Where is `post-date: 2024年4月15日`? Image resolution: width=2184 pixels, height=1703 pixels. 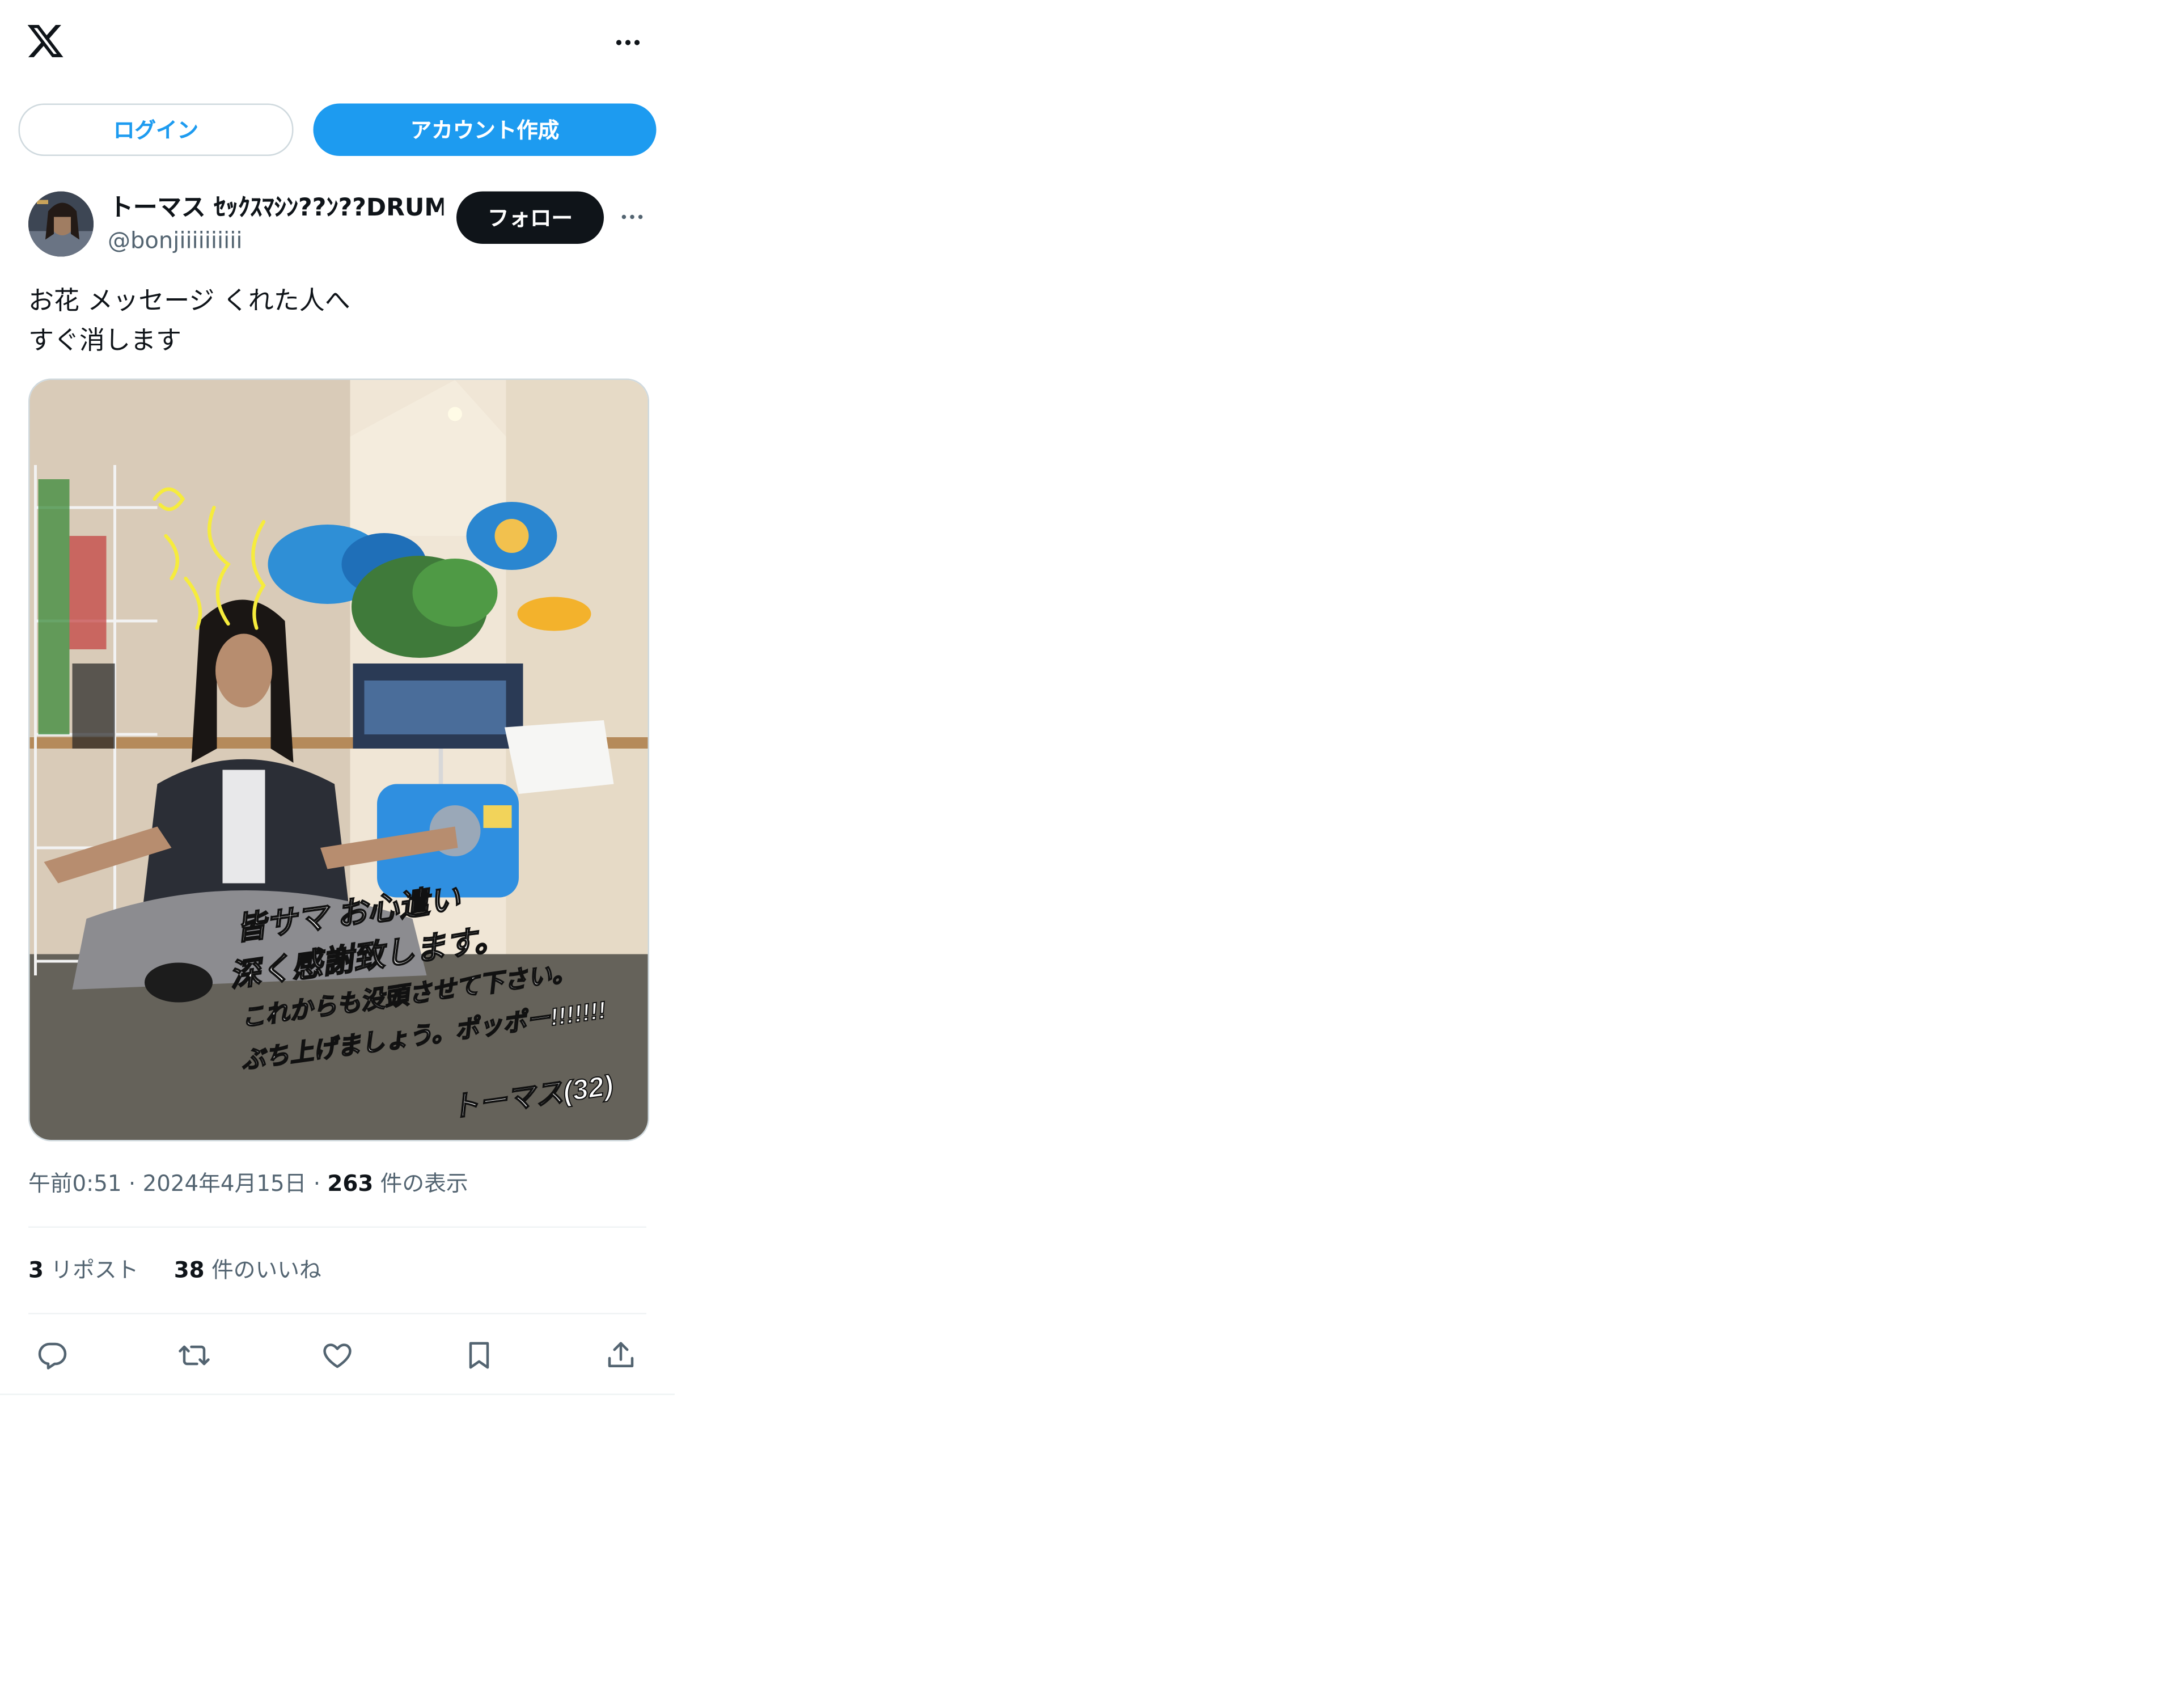 post-date: 2024年4月15日 is located at coordinates (225, 1184).